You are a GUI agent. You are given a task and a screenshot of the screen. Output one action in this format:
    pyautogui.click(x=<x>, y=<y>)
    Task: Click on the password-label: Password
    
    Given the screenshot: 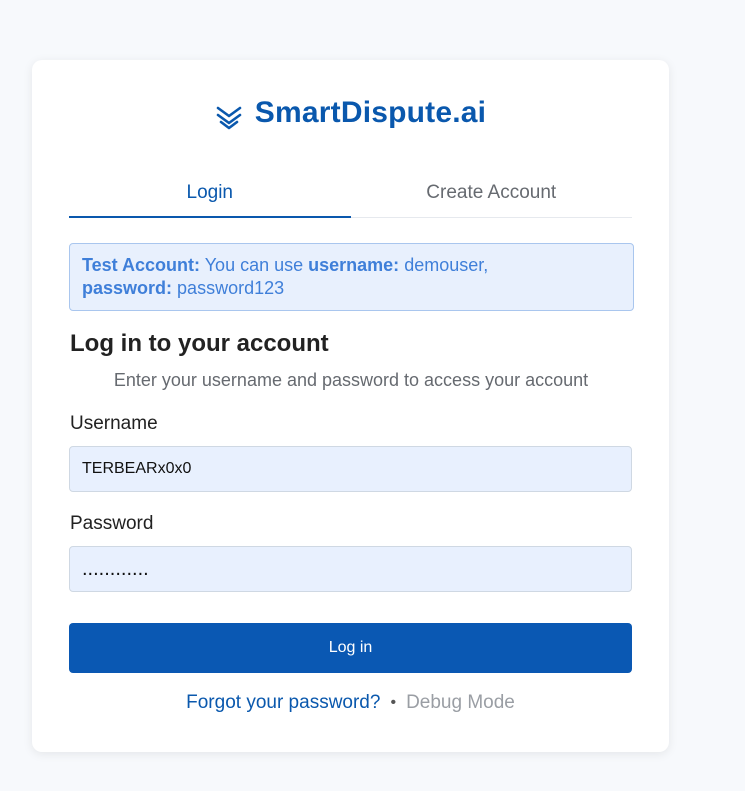 What is the action you would take?
    pyautogui.click(x=112, y=523)
    